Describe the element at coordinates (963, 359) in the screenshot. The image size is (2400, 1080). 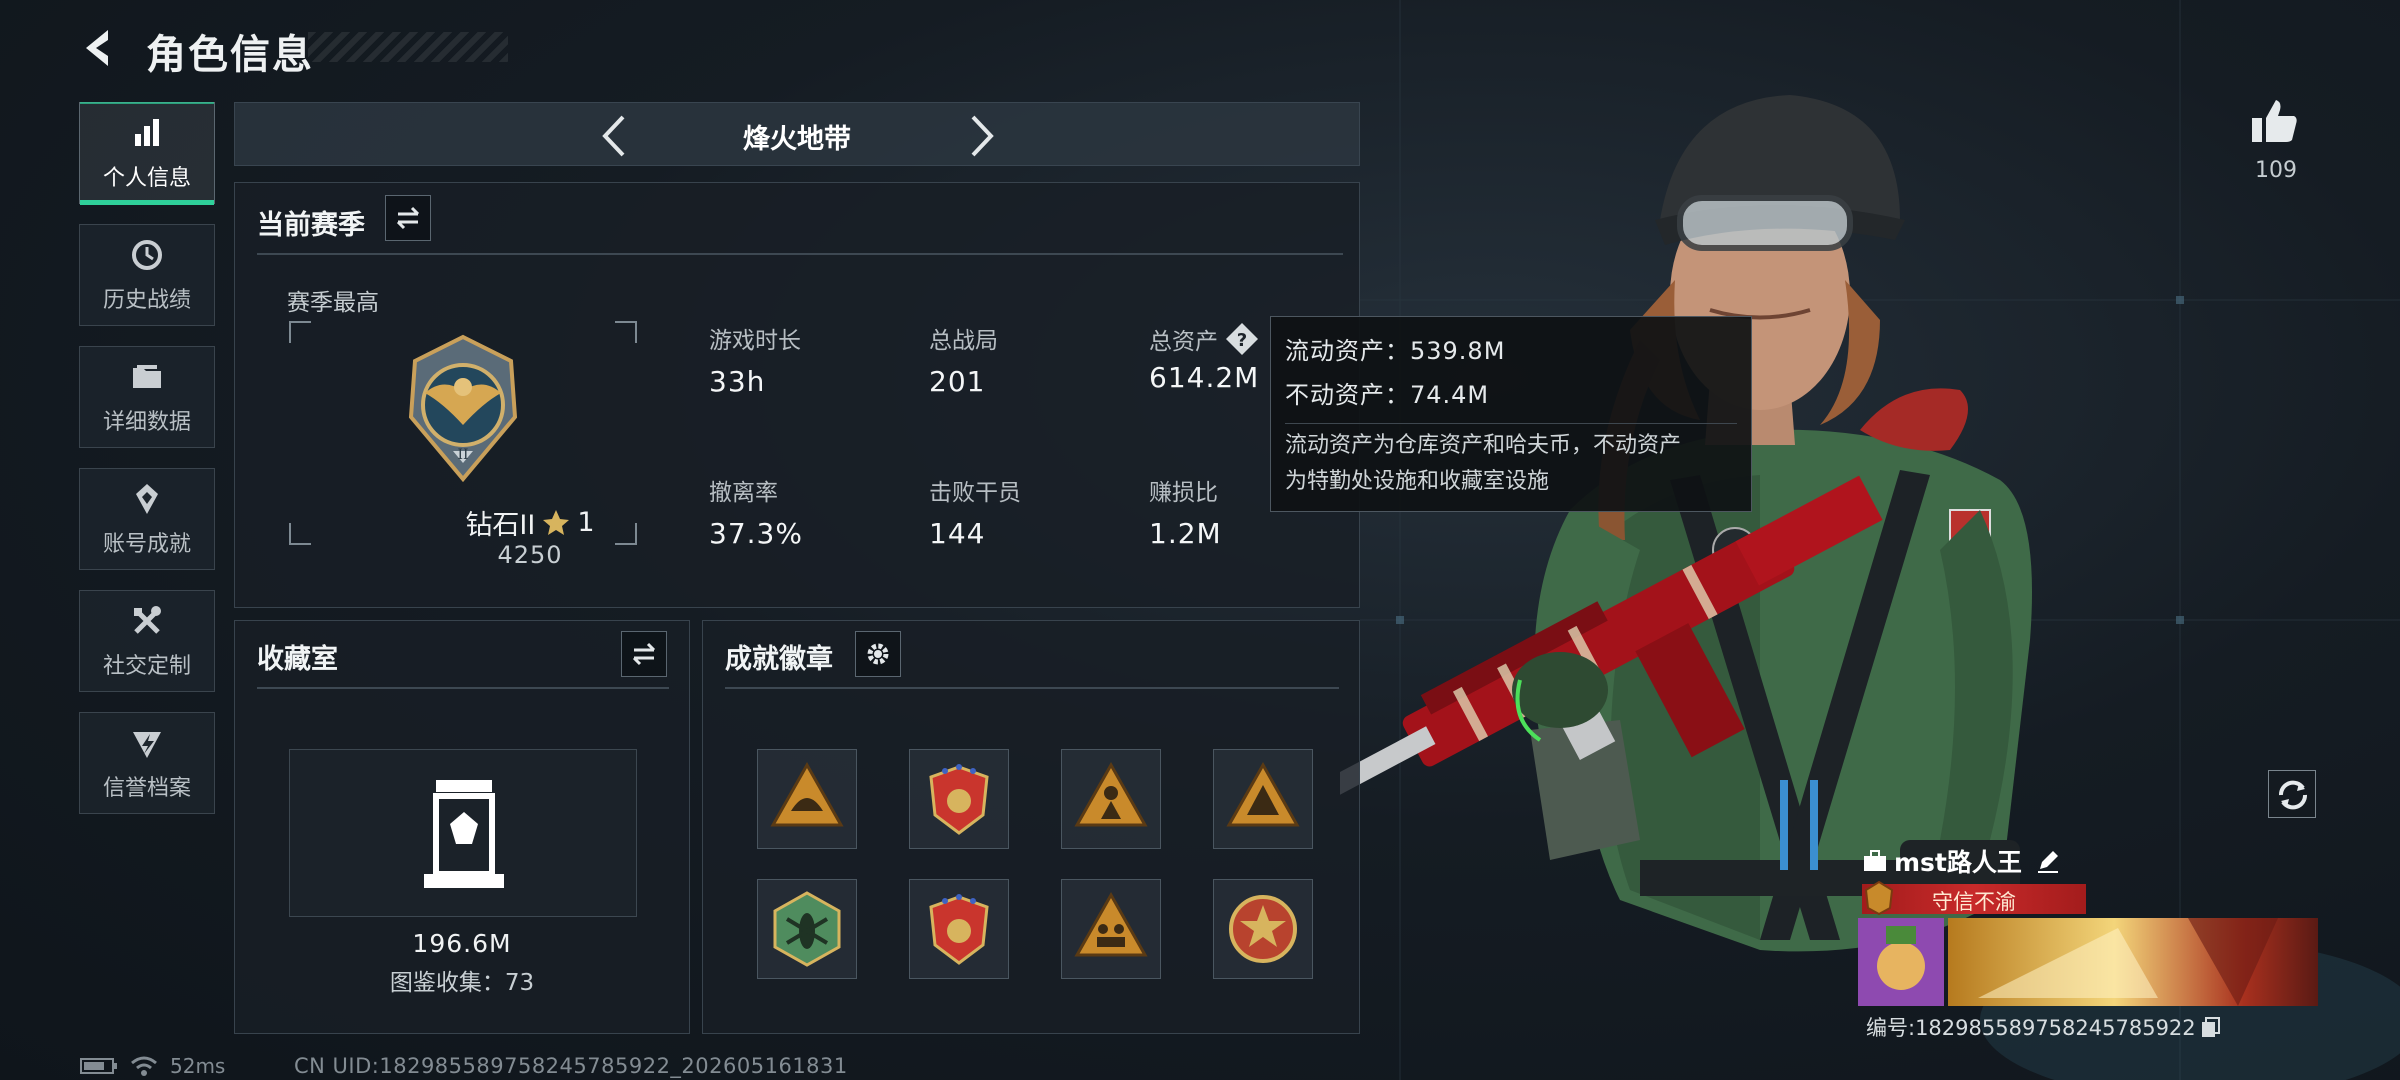
I see `stat-total-matches: 总战局 201` at that location.